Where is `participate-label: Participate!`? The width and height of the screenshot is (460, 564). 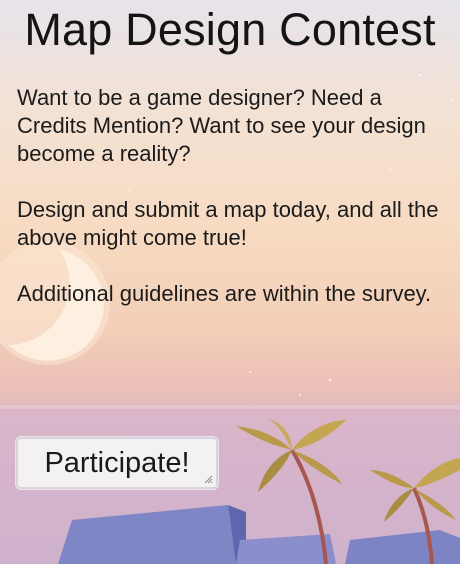 participate-label: Participate! is located at coordinates (117, 462).